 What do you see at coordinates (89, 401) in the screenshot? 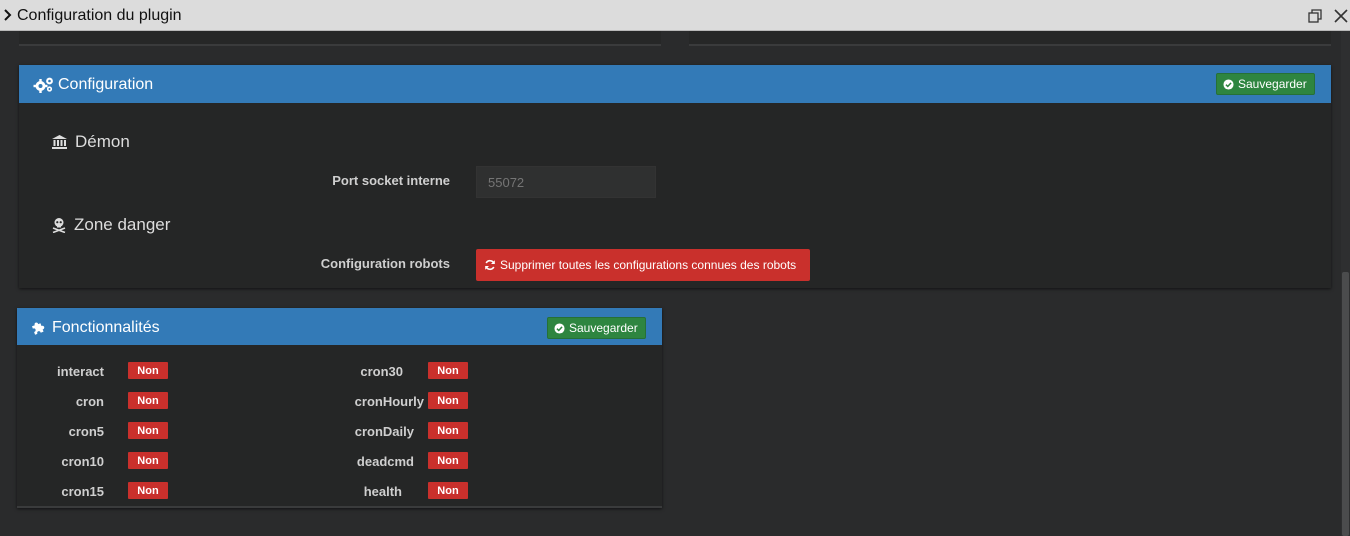
I see `feature-label-cron: cron` at bounding box center [89, 401].